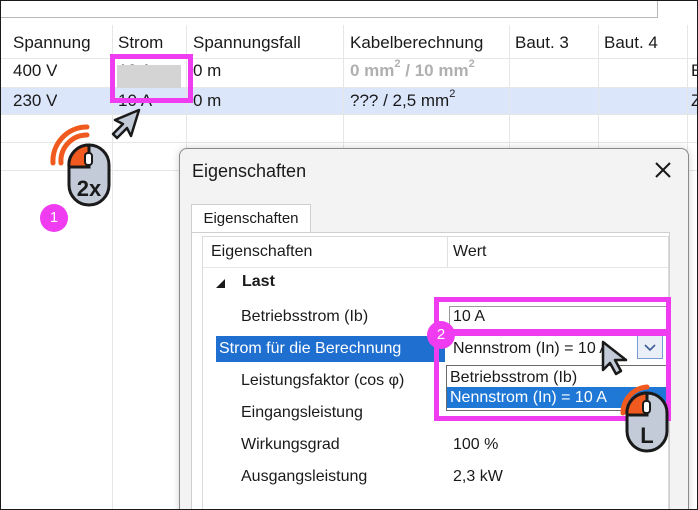 The image size is (698, 510). Describe the element at coordinates (304, 317) in the screenshot. I see `property-label-betriebsstrom: Betriebsstrom (Ib)` at that location.